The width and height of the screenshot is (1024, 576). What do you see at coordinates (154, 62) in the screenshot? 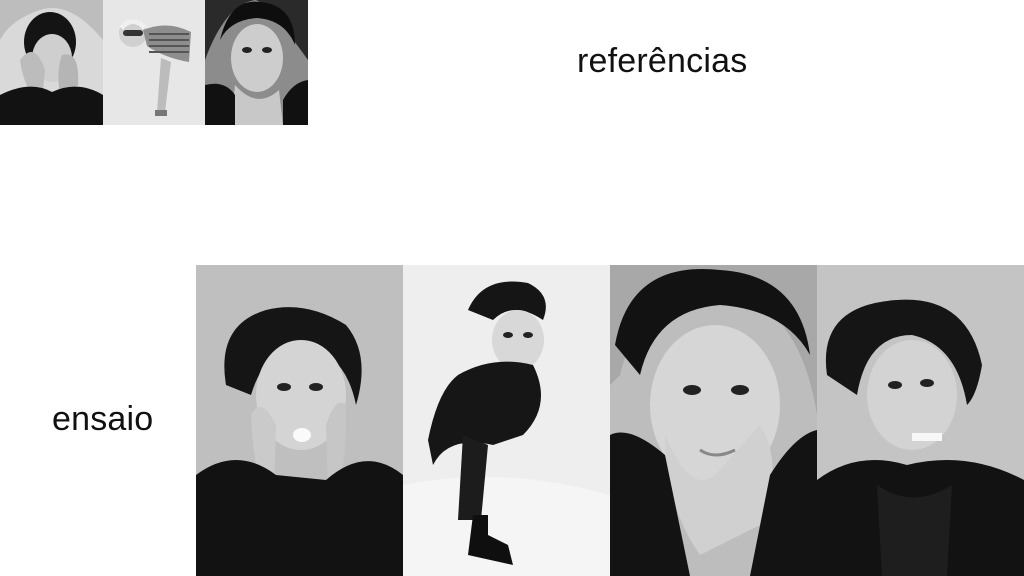
I see `reference-photo-leaning-pose` at bounding box center [154, 62].